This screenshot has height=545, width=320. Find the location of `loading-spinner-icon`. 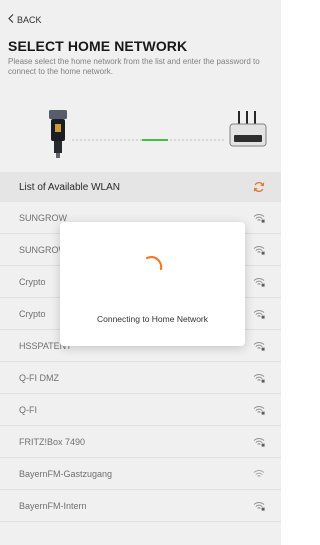

loading-spinner-icon is located at coordinates (155, 264).